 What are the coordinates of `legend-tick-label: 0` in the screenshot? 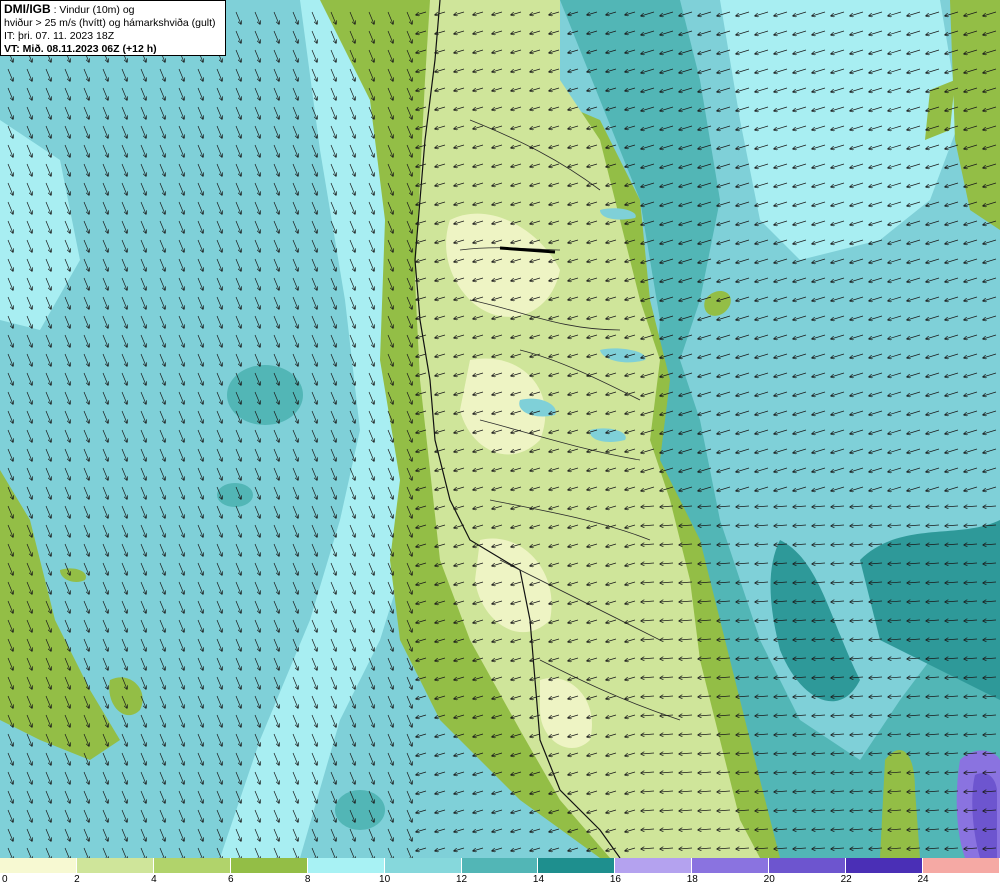 It's located at (5, 879).